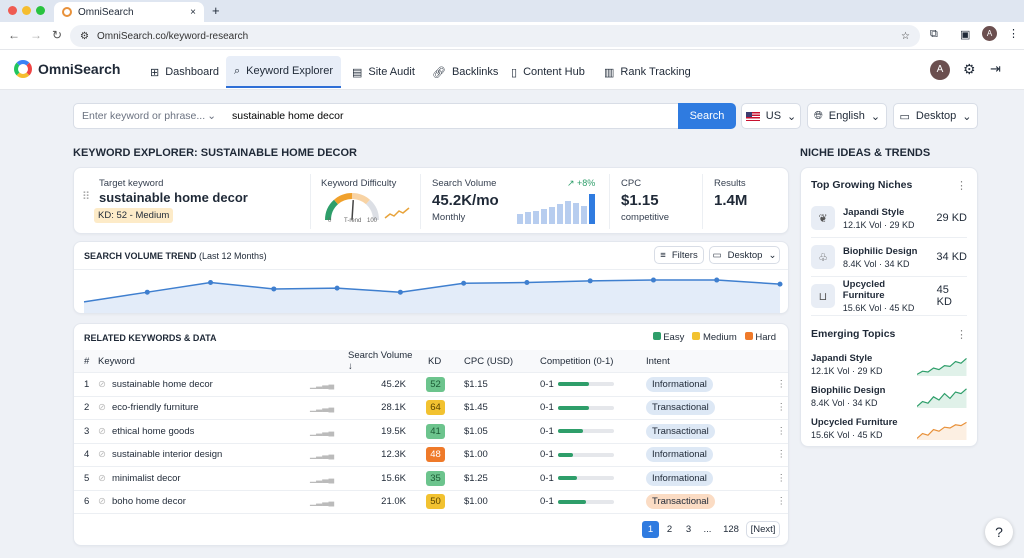 Image resolution: width=1024 pixels, height=558 pixels. I want to click on volume-bars-icon: ▁▂▃▄, so click(322, 455).